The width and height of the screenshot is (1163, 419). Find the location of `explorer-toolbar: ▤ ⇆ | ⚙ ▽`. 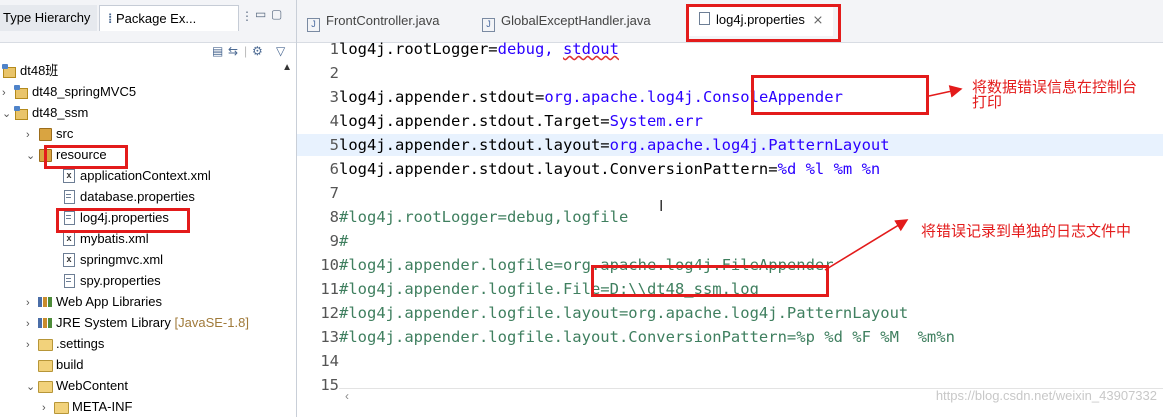

explorer-toolbar: ▤ ⇆ | ⚙ ▽ is located at coordinates (148, 52).